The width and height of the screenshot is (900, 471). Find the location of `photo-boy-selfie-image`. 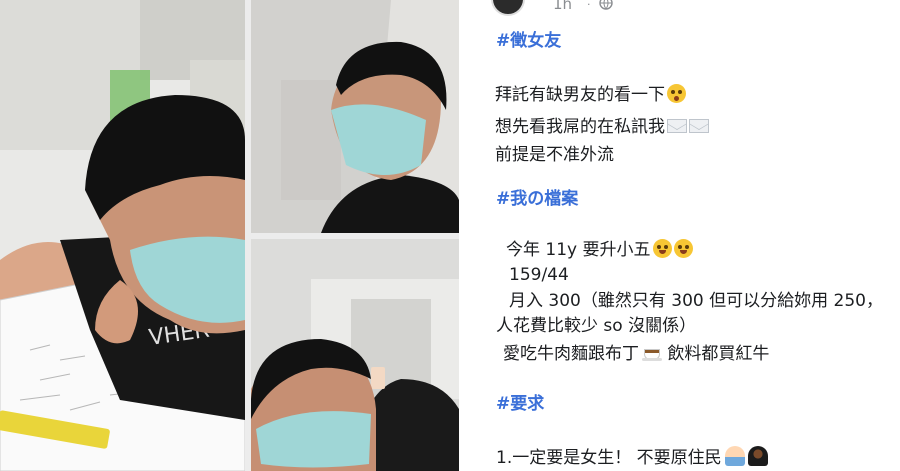

photo-boy-selfie-image is located at coordinates (355, 355).